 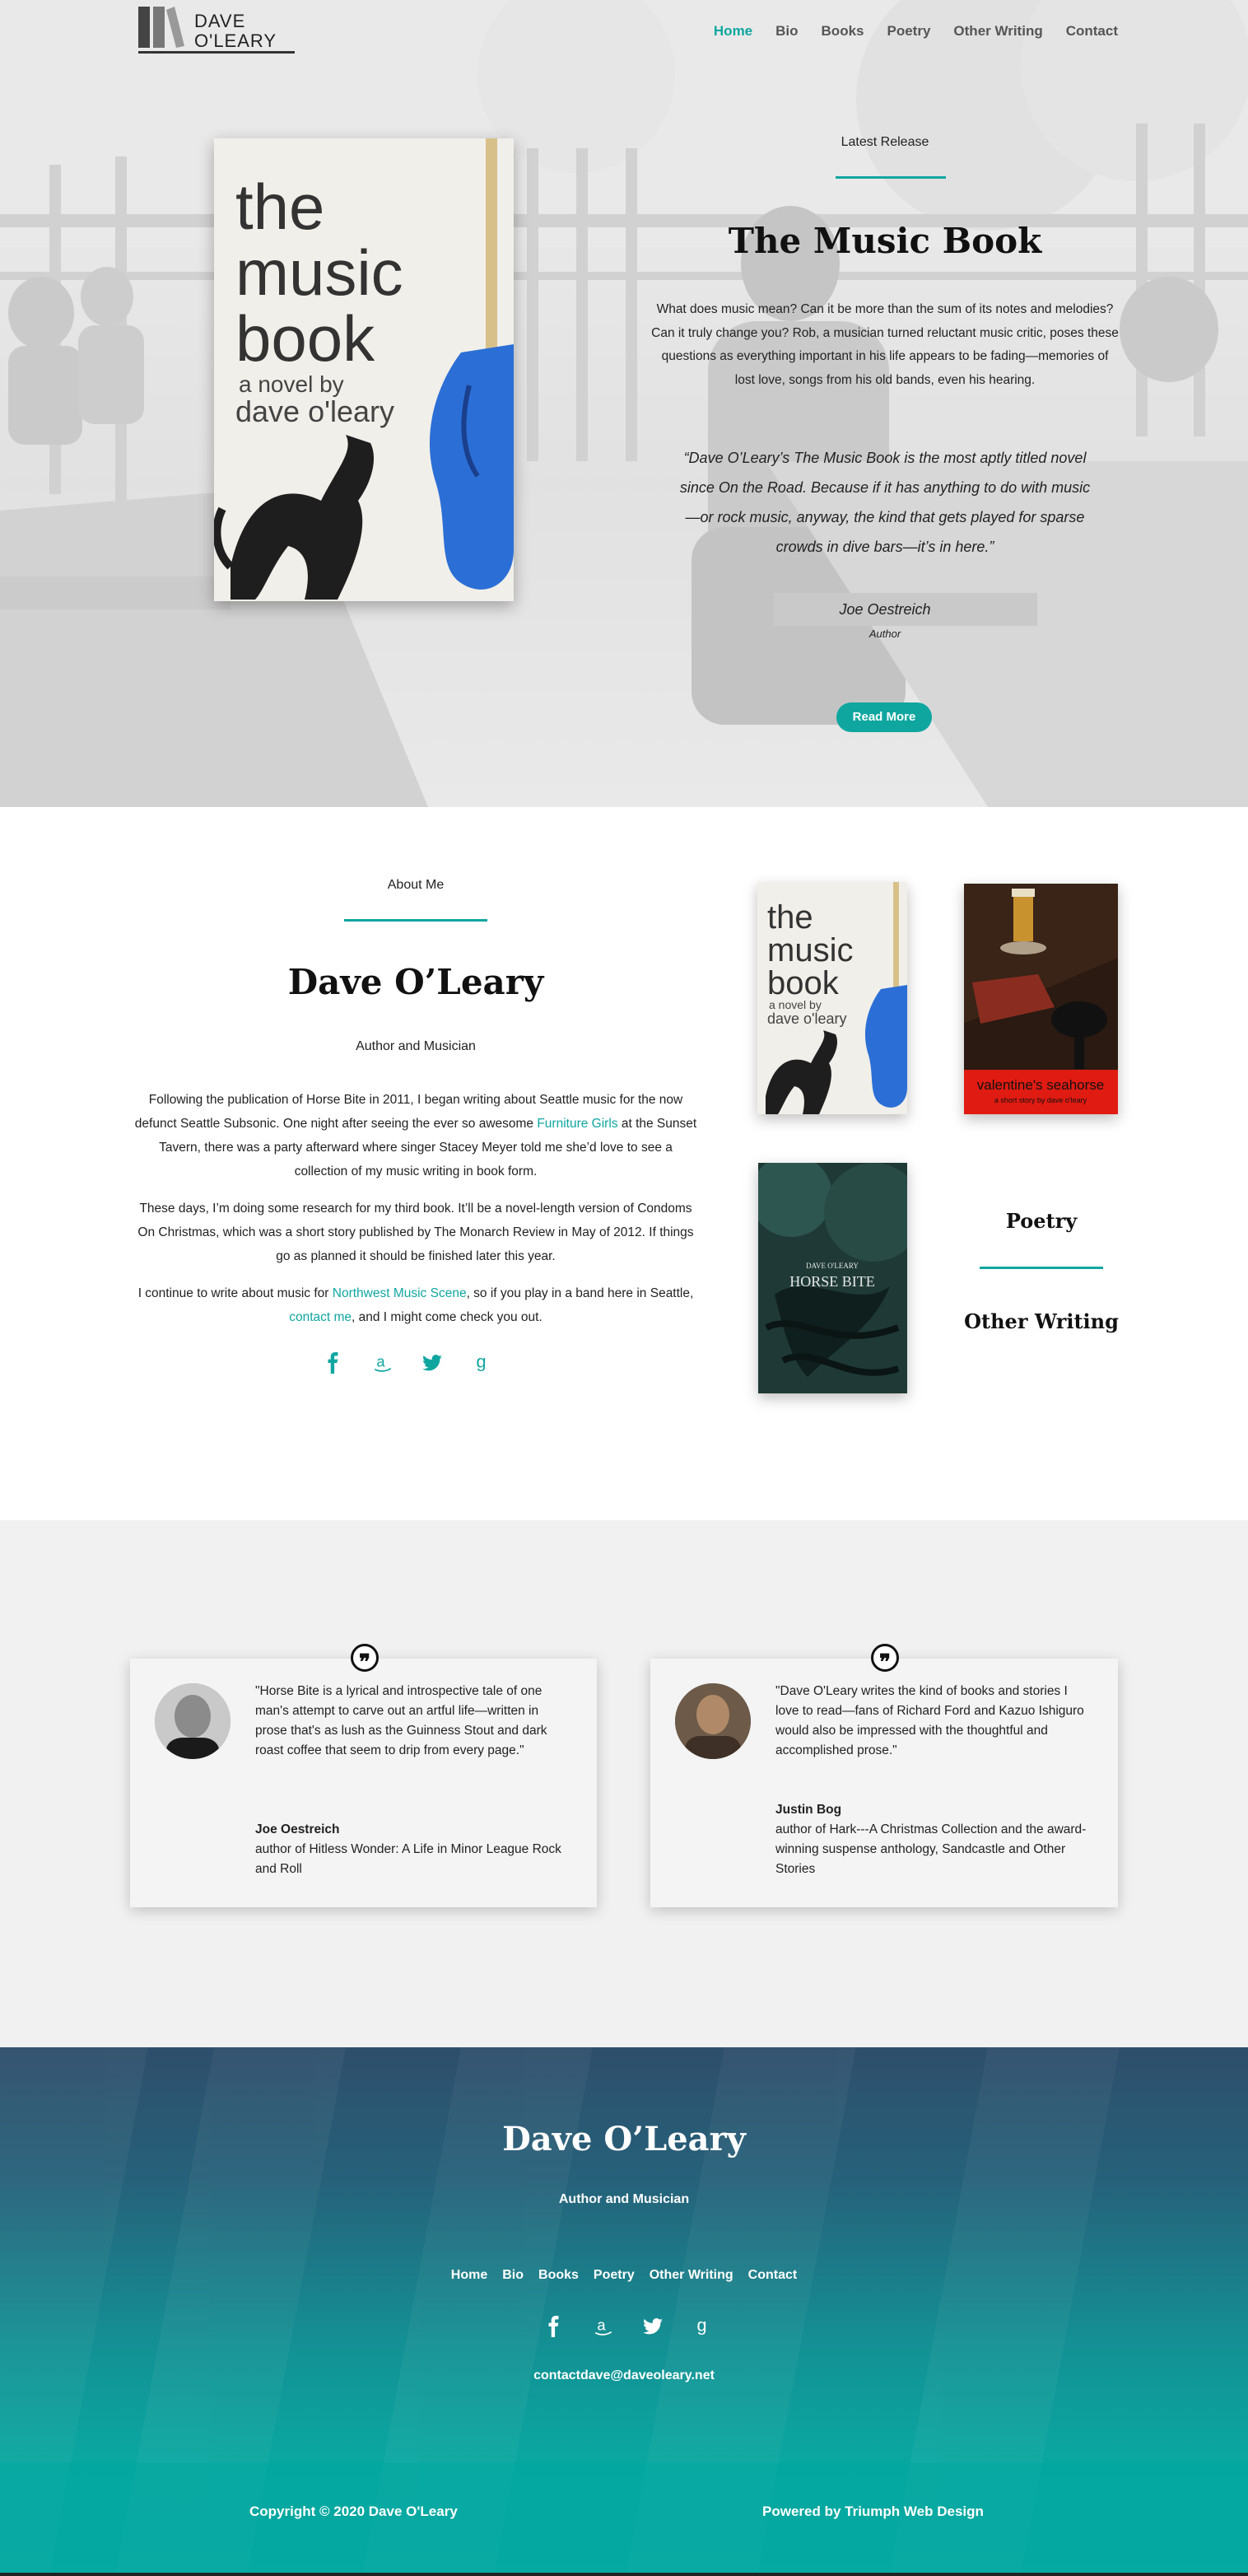 I want to click on logo-underline, so click(x=216, y=52).